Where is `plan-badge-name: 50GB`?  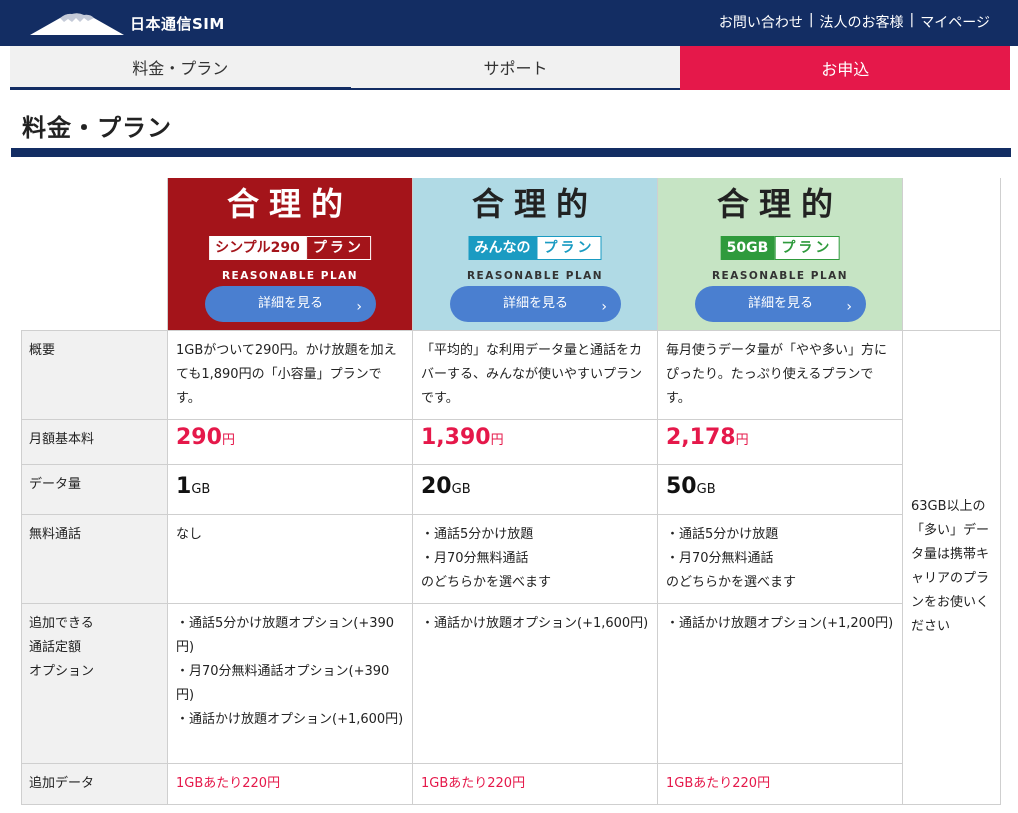 plan-badge-name: 50GB is located at coordinates (747, 248).